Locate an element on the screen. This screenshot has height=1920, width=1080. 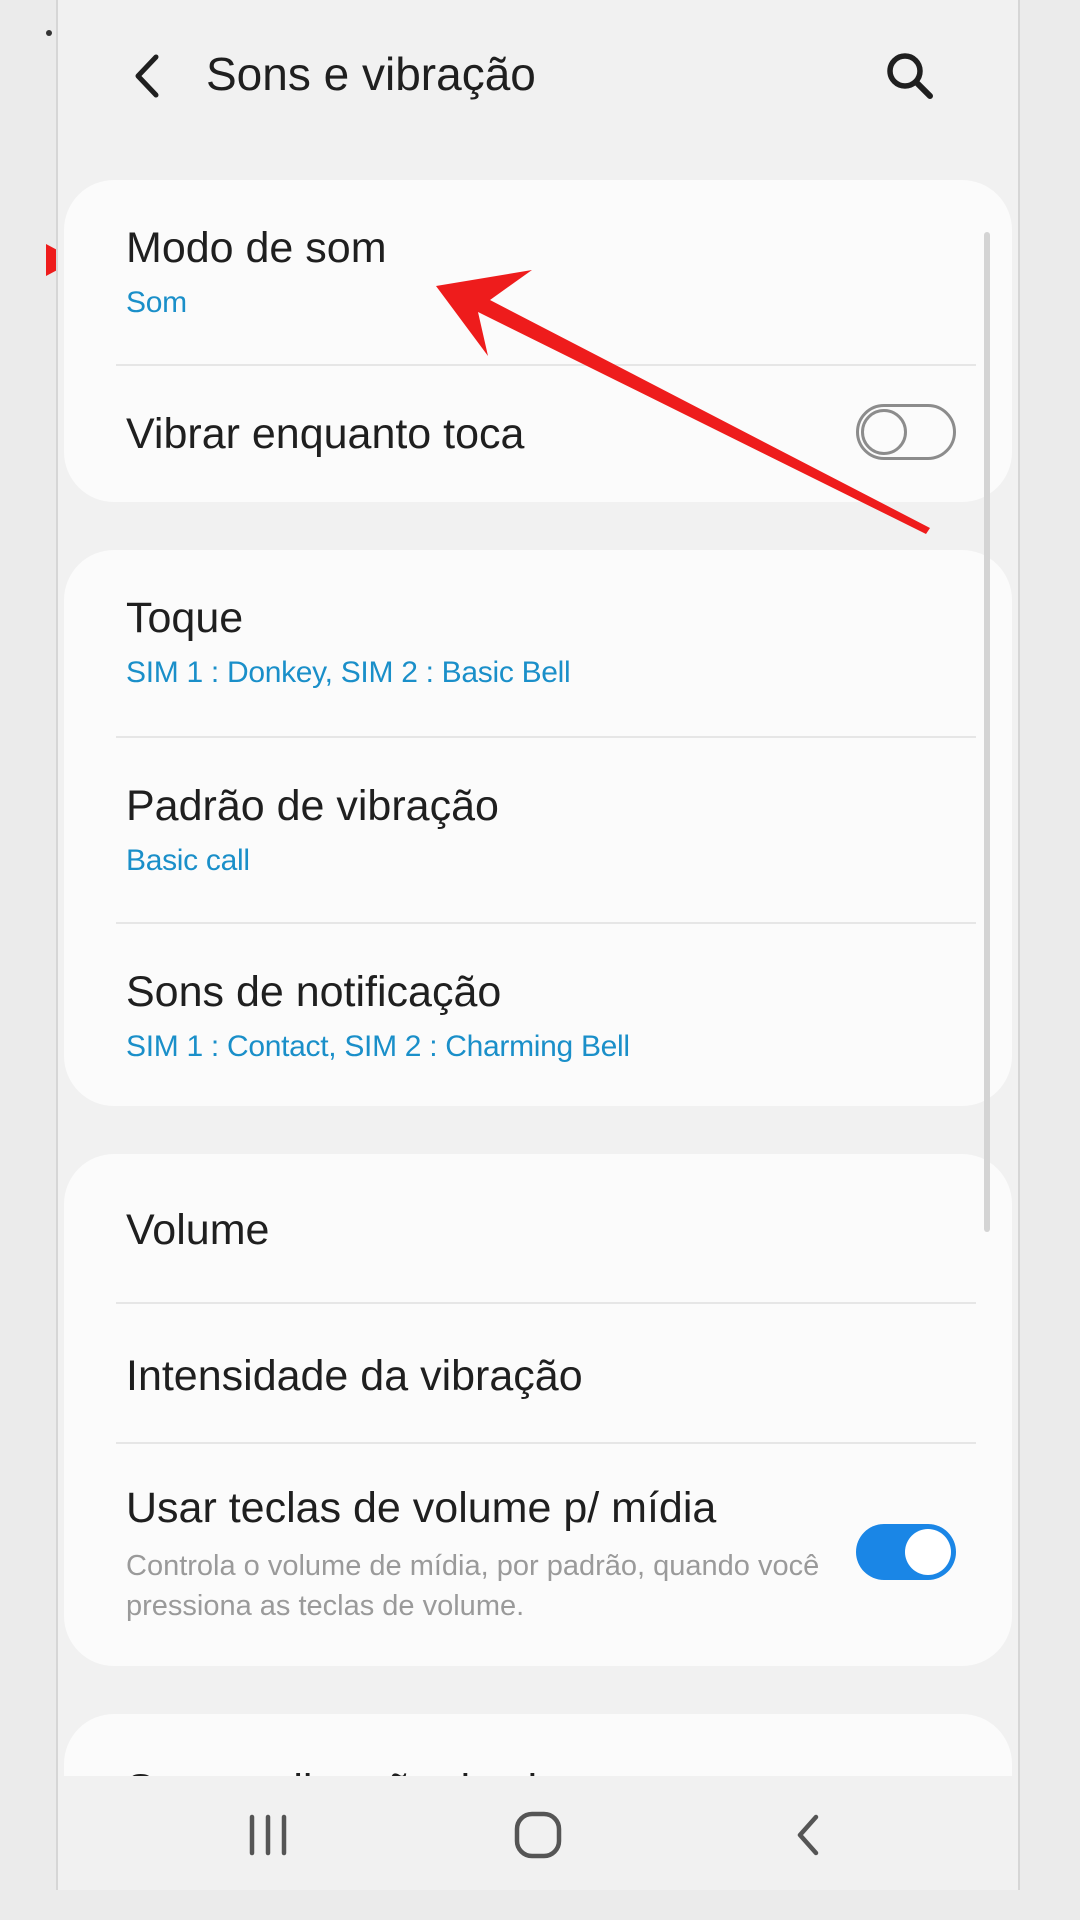
annotation-arrow is located at coordinates (683, 402).